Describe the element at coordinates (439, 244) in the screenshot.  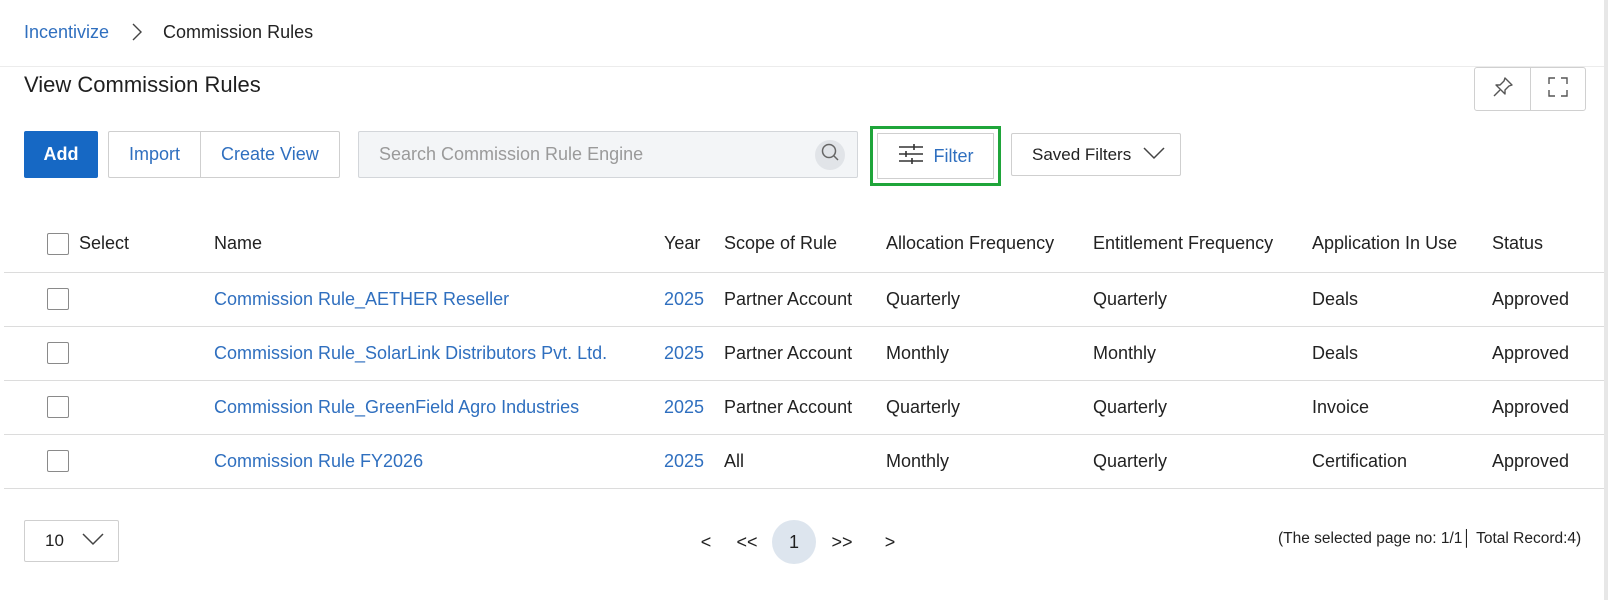
I see `column-header-name: Name` at that location.